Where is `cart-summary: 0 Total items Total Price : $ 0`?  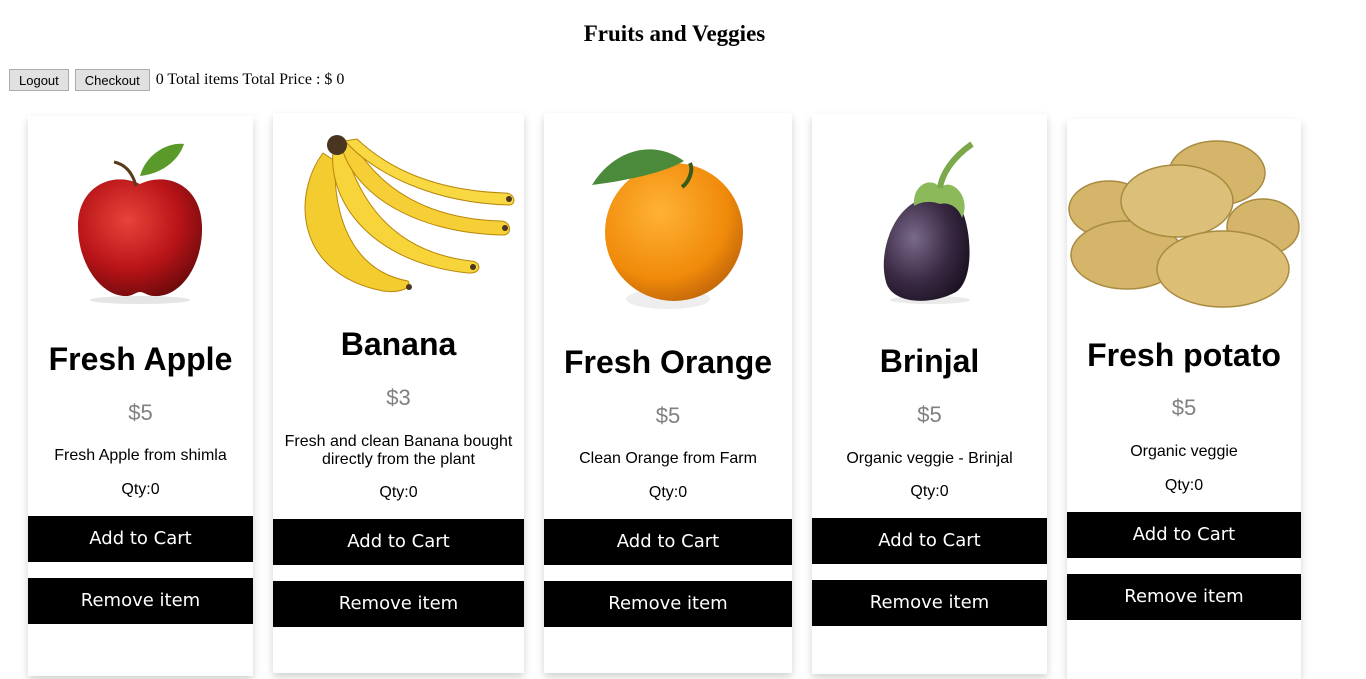 cart-summary: 0 Total items Total Price : $ 0 is located at coordinates (250, 79).